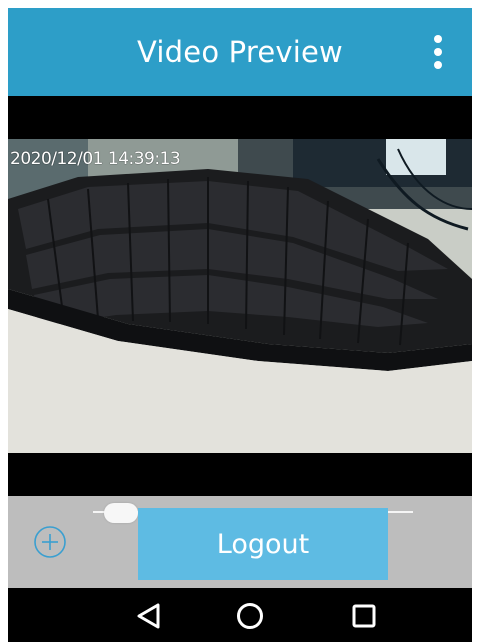 The image size is (480, 642). I want to click on android-nav-bar, so click(240, 615).